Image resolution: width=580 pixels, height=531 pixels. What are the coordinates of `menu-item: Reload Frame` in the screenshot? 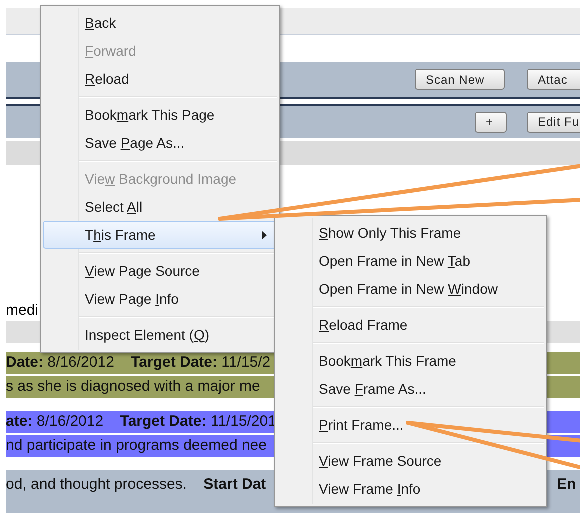 It's located at (410, 325).